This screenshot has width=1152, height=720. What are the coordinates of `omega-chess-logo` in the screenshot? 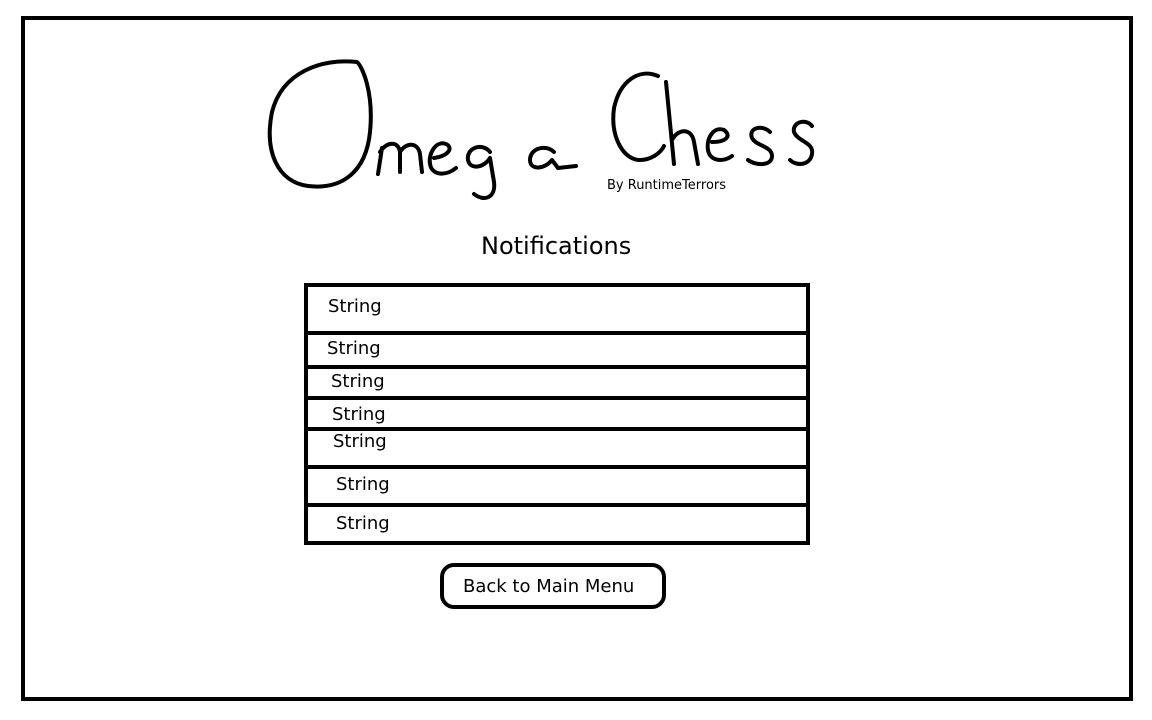 It's located at (542, 130).